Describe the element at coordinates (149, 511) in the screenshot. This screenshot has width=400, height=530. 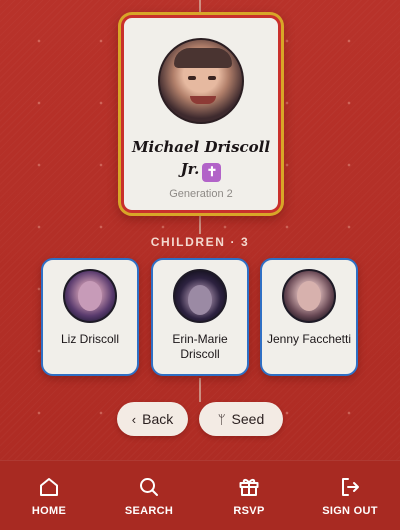
I see `nav-label-search: SEARCH` at that location.